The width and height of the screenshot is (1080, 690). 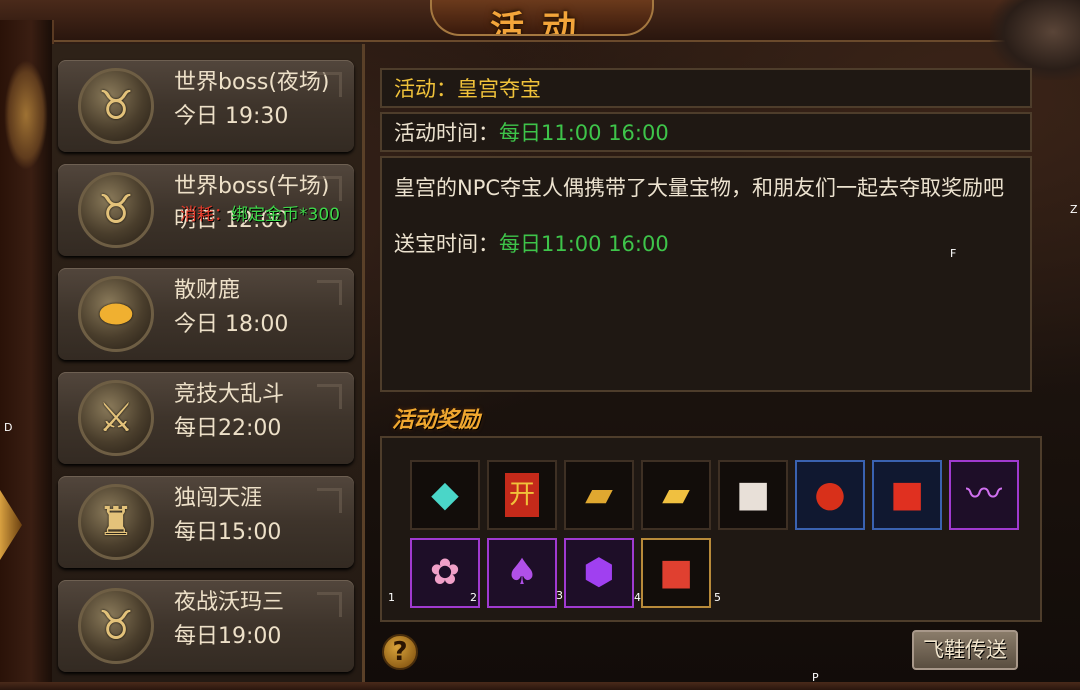 What do you see at coordinates (116, 522) in the screenshot?
I see `warrior-icon: ♜` at bounding box center [116, 522].